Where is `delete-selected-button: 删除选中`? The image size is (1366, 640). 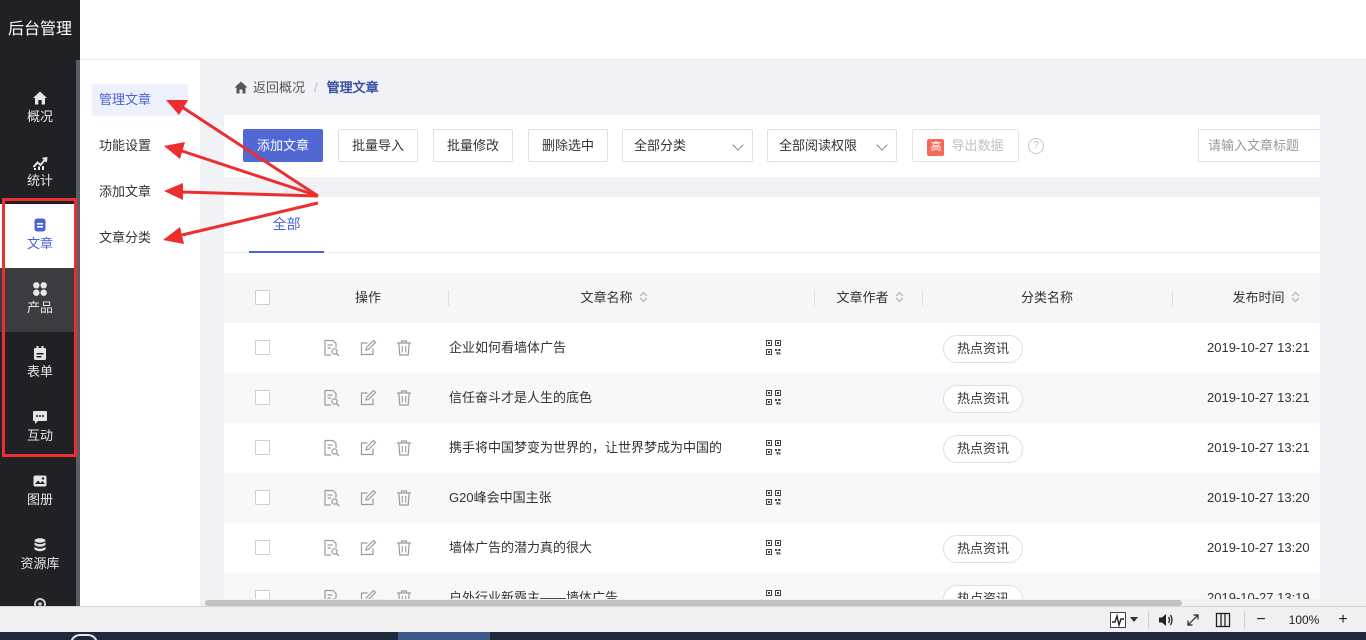 delete-selected-button: 删除选中 is located at coordinates (568, 145).